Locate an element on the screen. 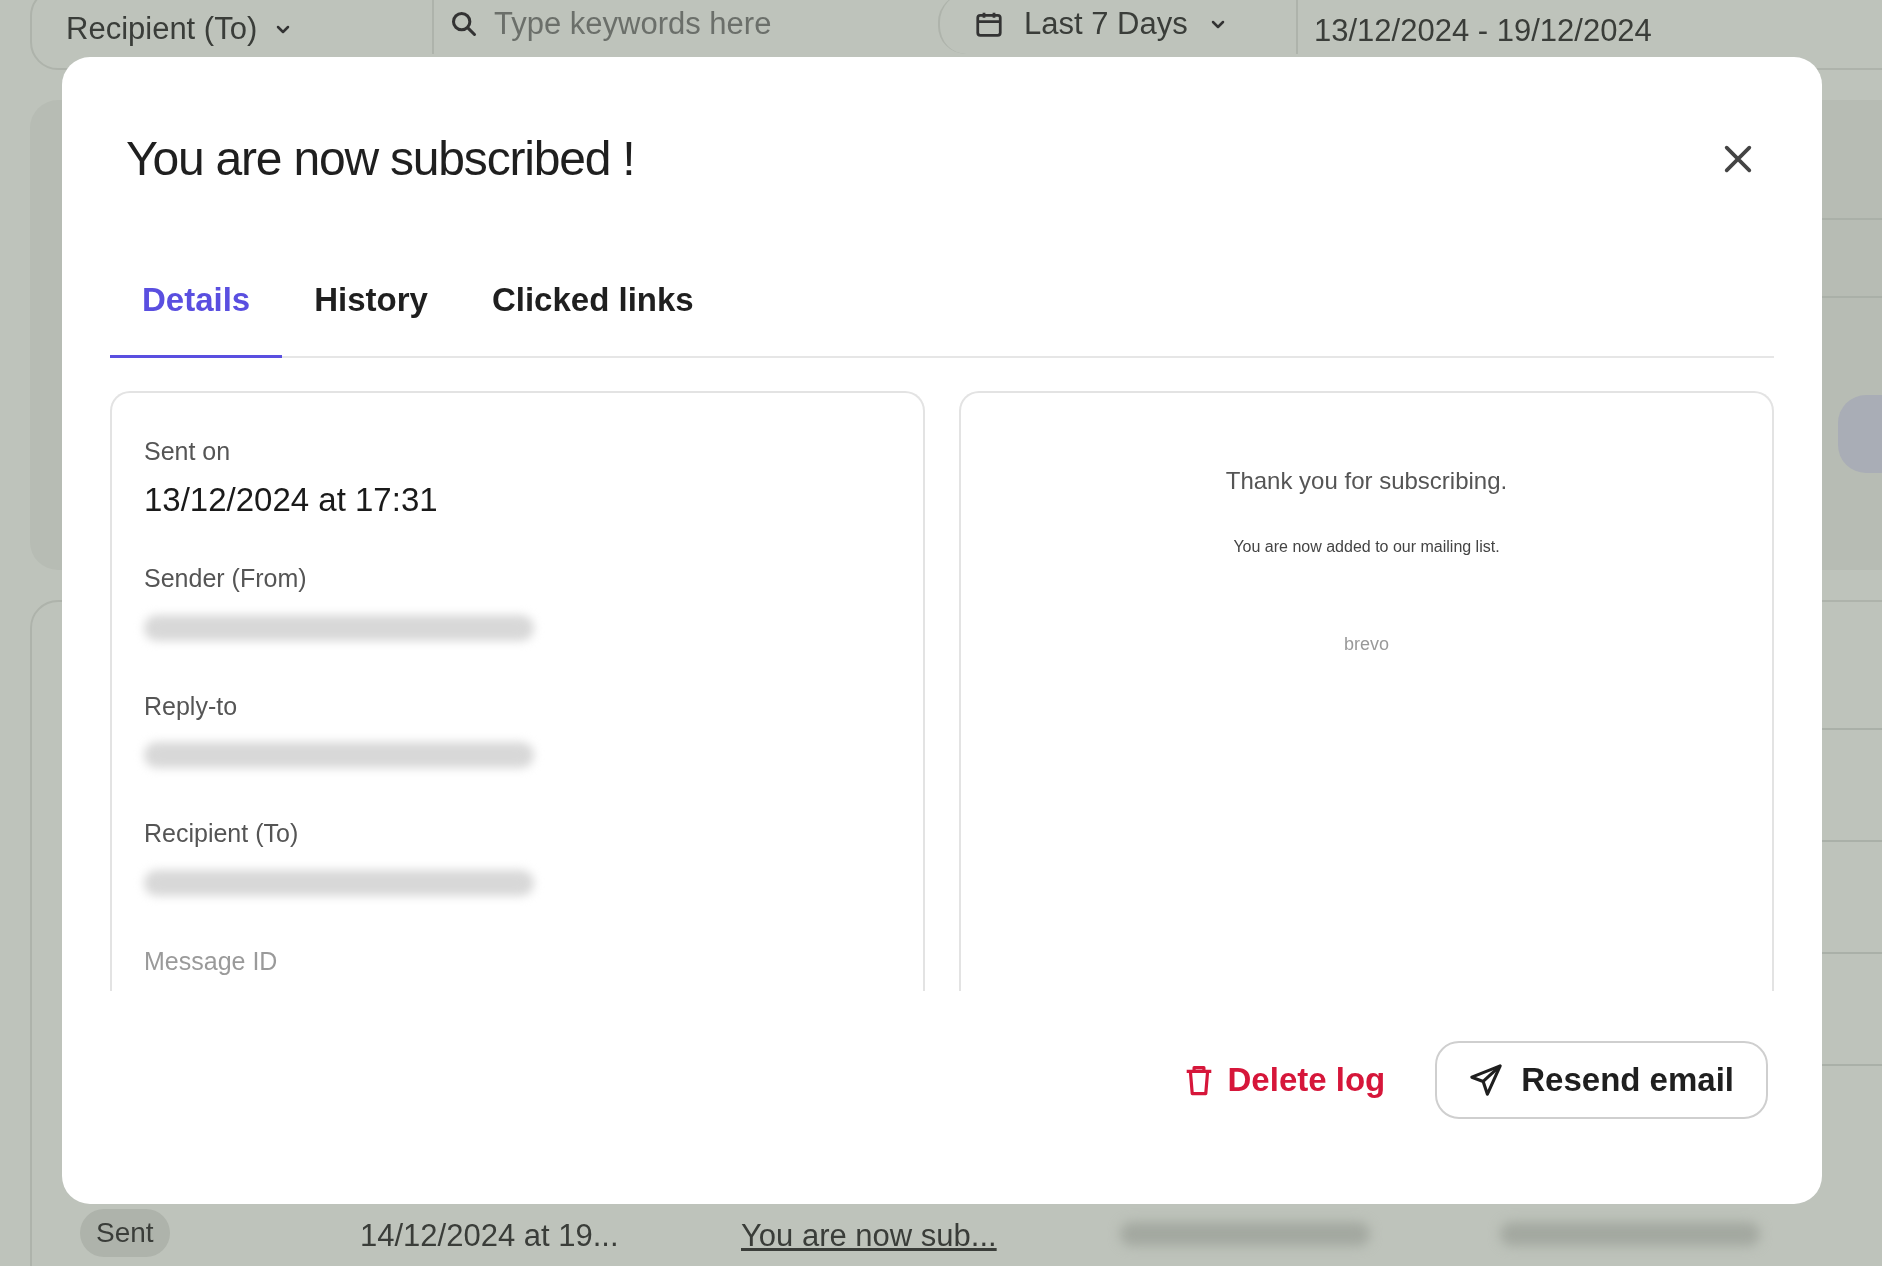 The height and width of the screenshot is (1266, 1882). search-icon is located at coordinates (464, 24).